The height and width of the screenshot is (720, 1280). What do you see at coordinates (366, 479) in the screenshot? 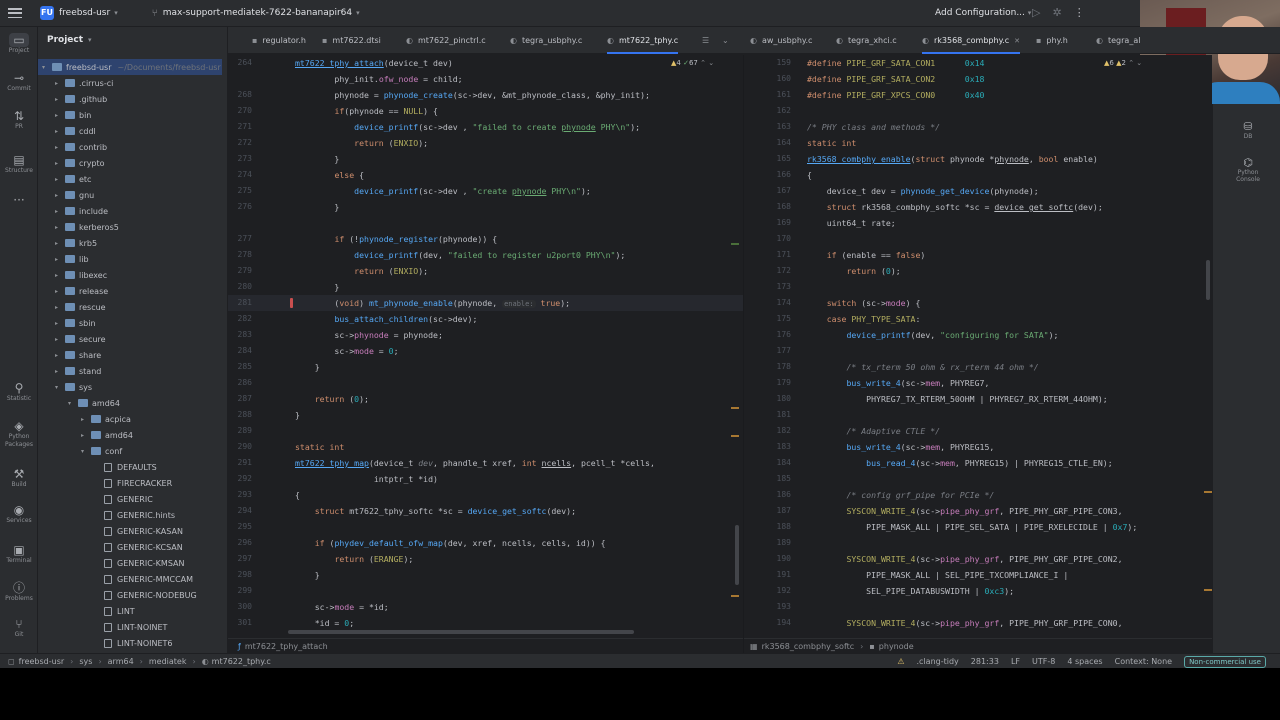
I see `code-line: intptr_t *id)` at bounding box center [366, 479].